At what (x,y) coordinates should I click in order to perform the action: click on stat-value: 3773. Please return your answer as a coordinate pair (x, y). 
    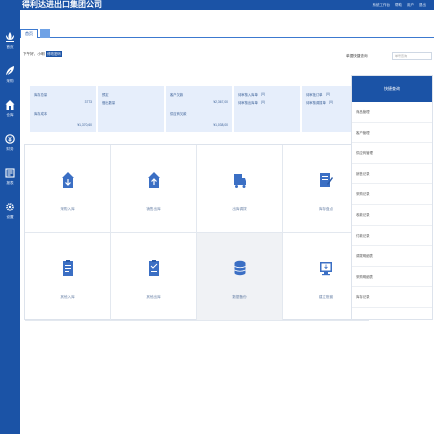
    Looking at the image, I should click on (88, 102).